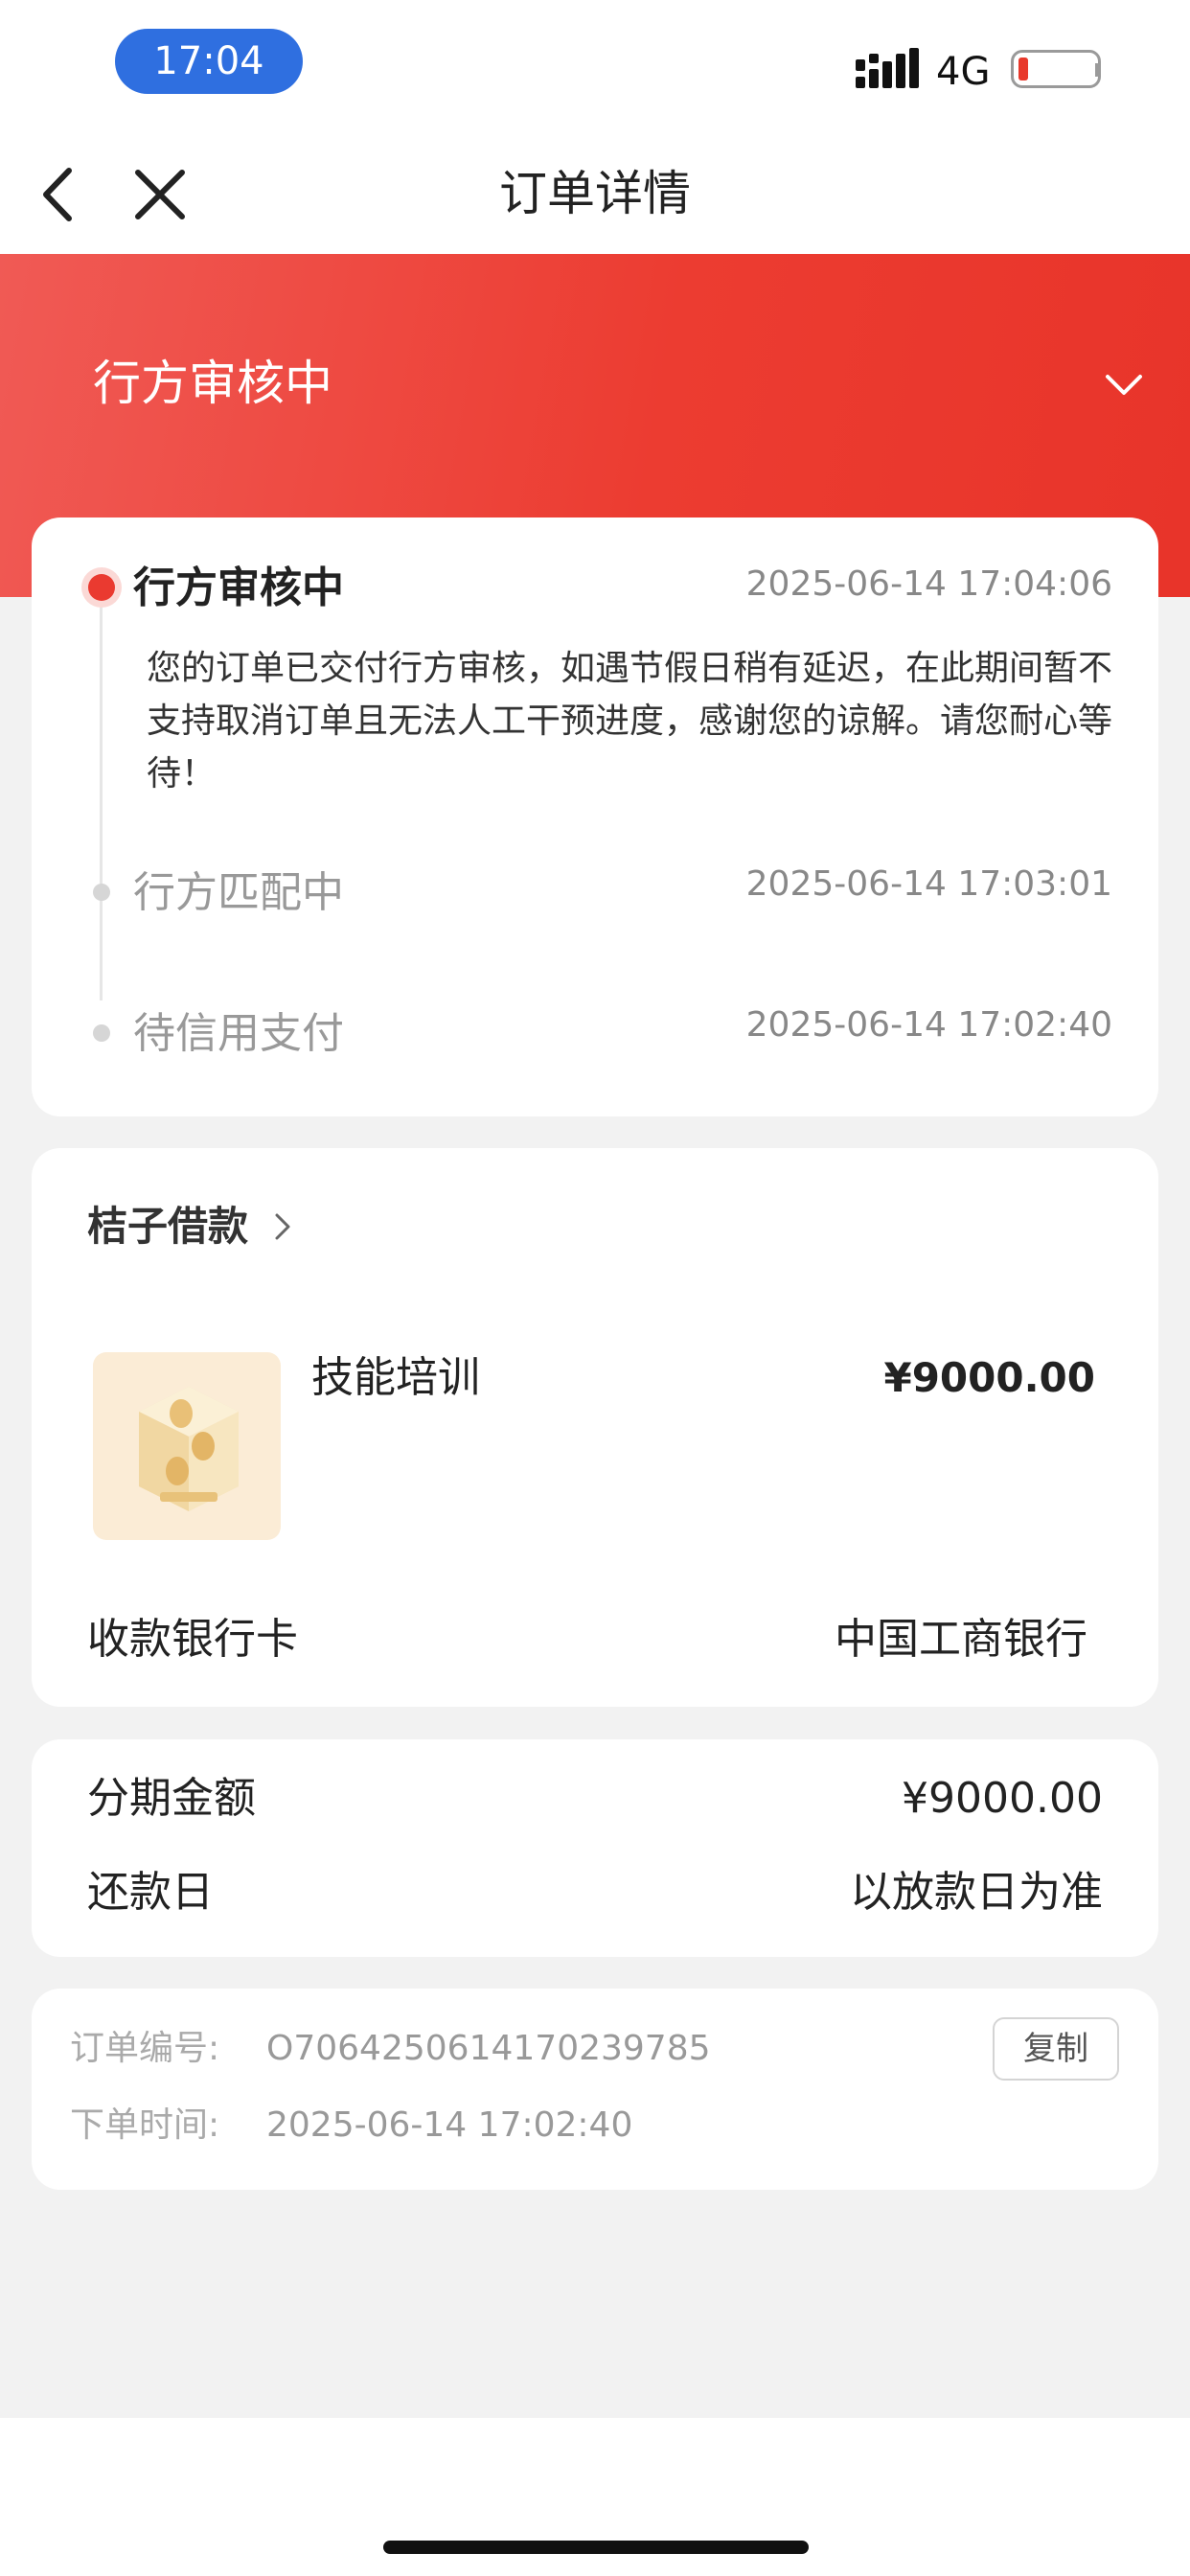  What do you see at coordinates (489, 2048) in the screenshot?
I see `order-number-value: O7064250614170239785` at bounding box center [489, 2048].